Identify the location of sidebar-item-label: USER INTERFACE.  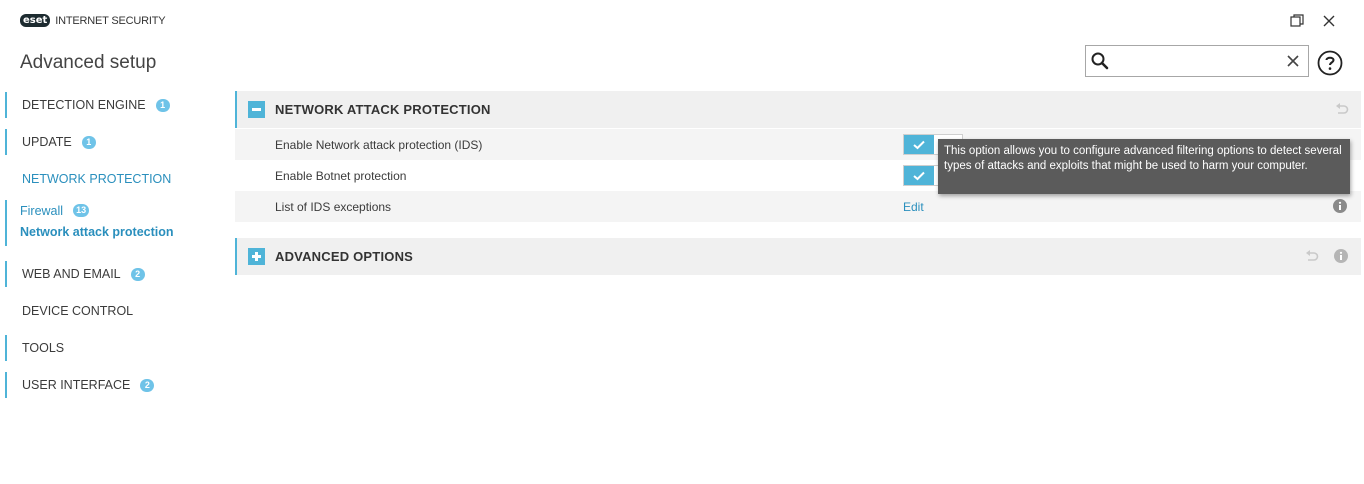
(76, 385).